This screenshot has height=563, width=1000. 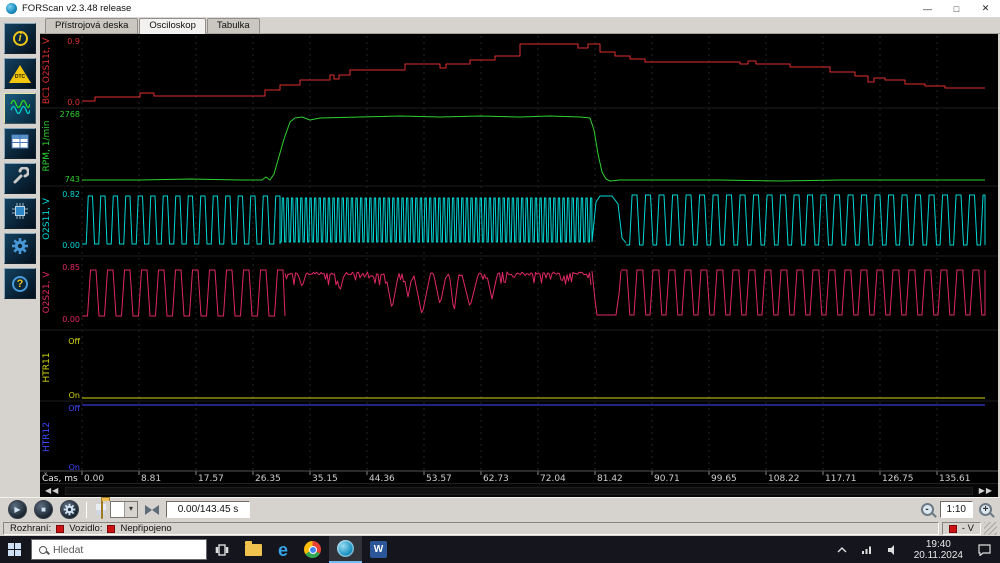 I want to click on sidebar-item-dtc: DTC, so click(x=20, y=73).